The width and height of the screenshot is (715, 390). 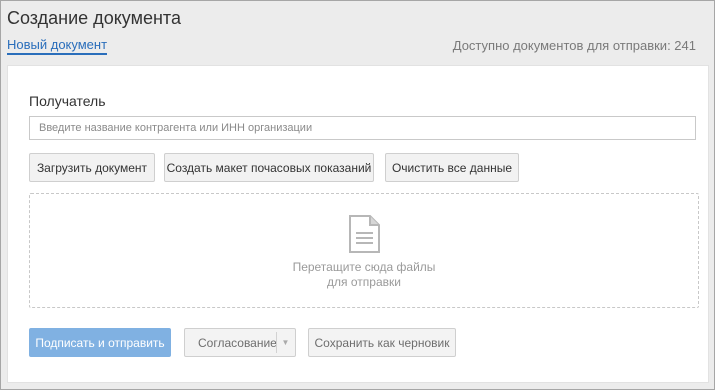 What do you see at coordinates (67, 101) in the screenshot?
I see `recipient-label: Получатель` at bounding box center [67, 101].